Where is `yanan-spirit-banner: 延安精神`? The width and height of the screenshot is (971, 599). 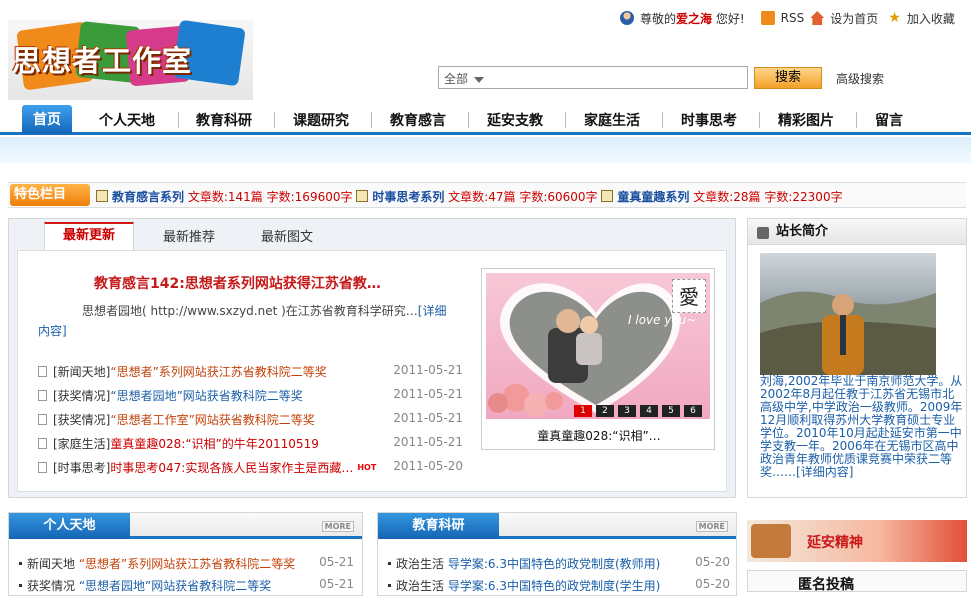 yanan-spirit-banner: 延安精神 is located at coordinates (857, 541).